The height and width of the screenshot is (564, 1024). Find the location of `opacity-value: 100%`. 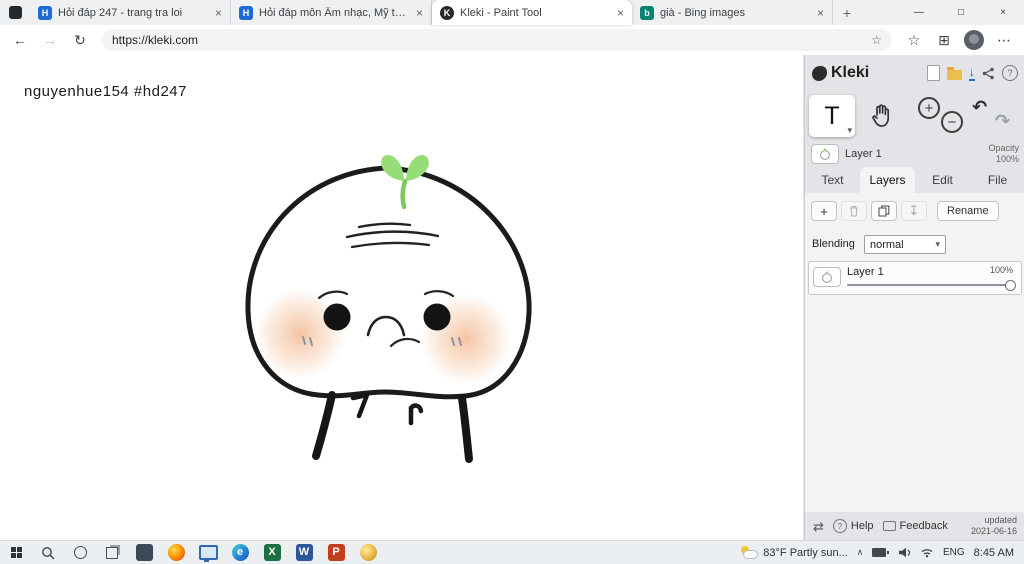

opacity-value: 100% is located at coordinates (1007, 158).